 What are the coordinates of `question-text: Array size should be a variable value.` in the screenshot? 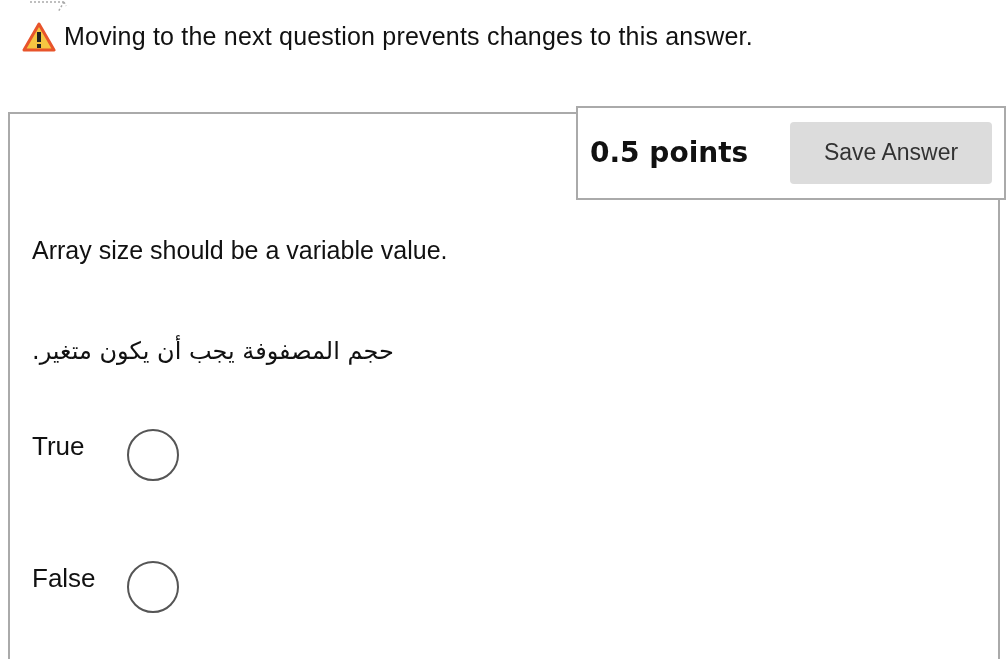 It's located at (240, 250).